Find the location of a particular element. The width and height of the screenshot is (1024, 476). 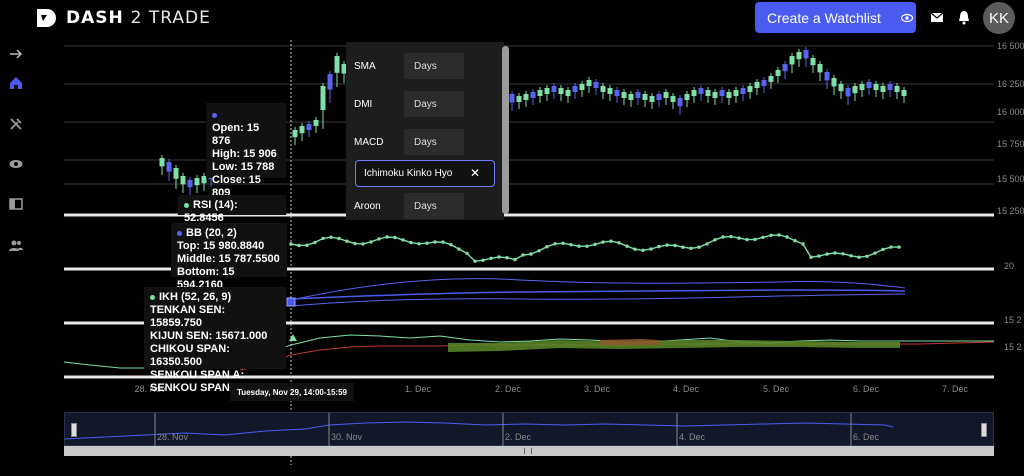

price-axis-label: 15 500 is located at coordinates (1010, 179).